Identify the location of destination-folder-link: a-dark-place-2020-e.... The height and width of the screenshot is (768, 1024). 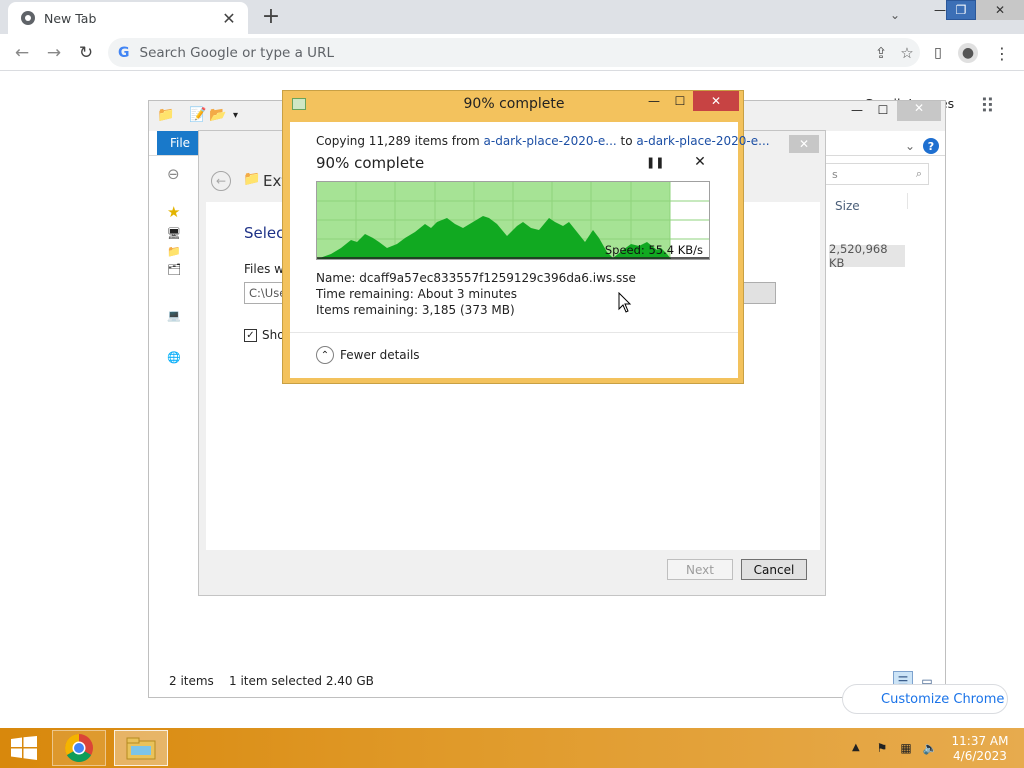
(702, 141).